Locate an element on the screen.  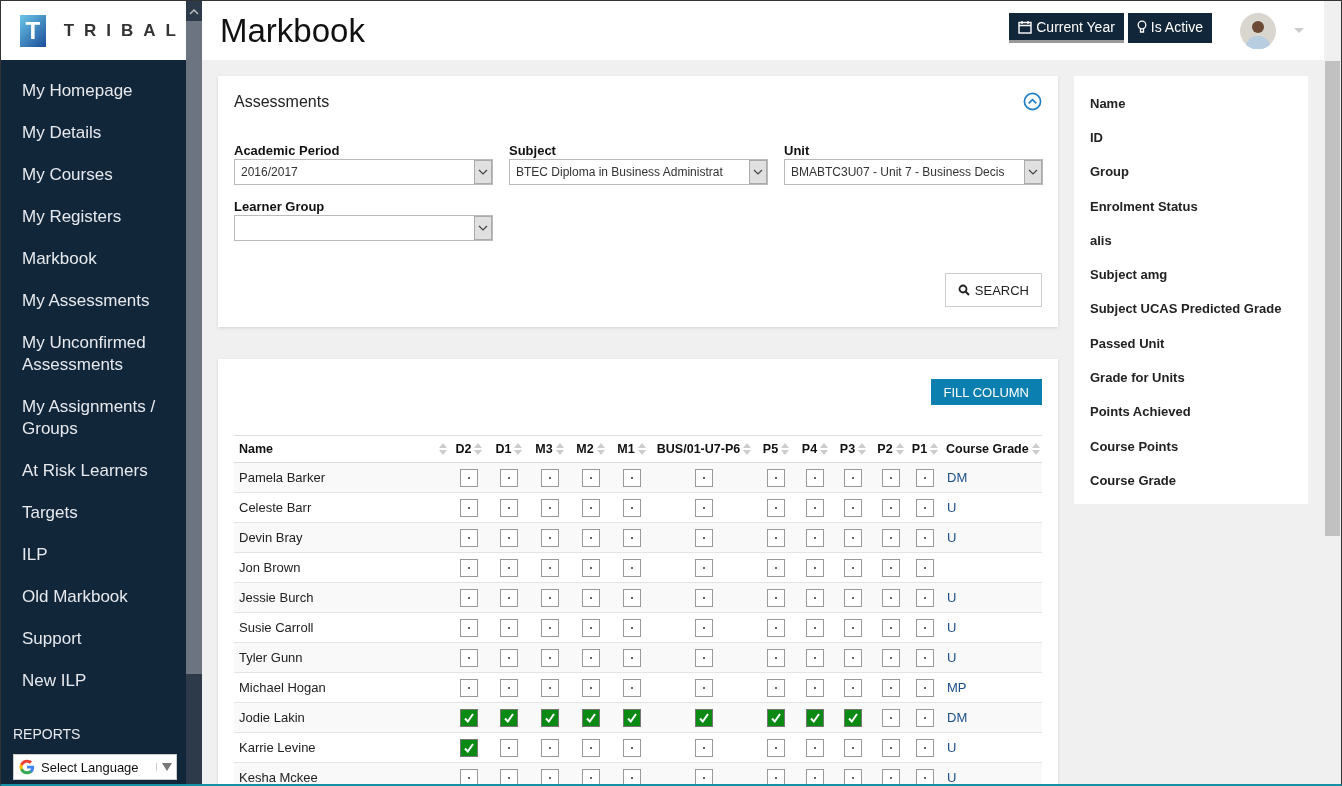
column-option: ID is located at coordinates (1191, 137).